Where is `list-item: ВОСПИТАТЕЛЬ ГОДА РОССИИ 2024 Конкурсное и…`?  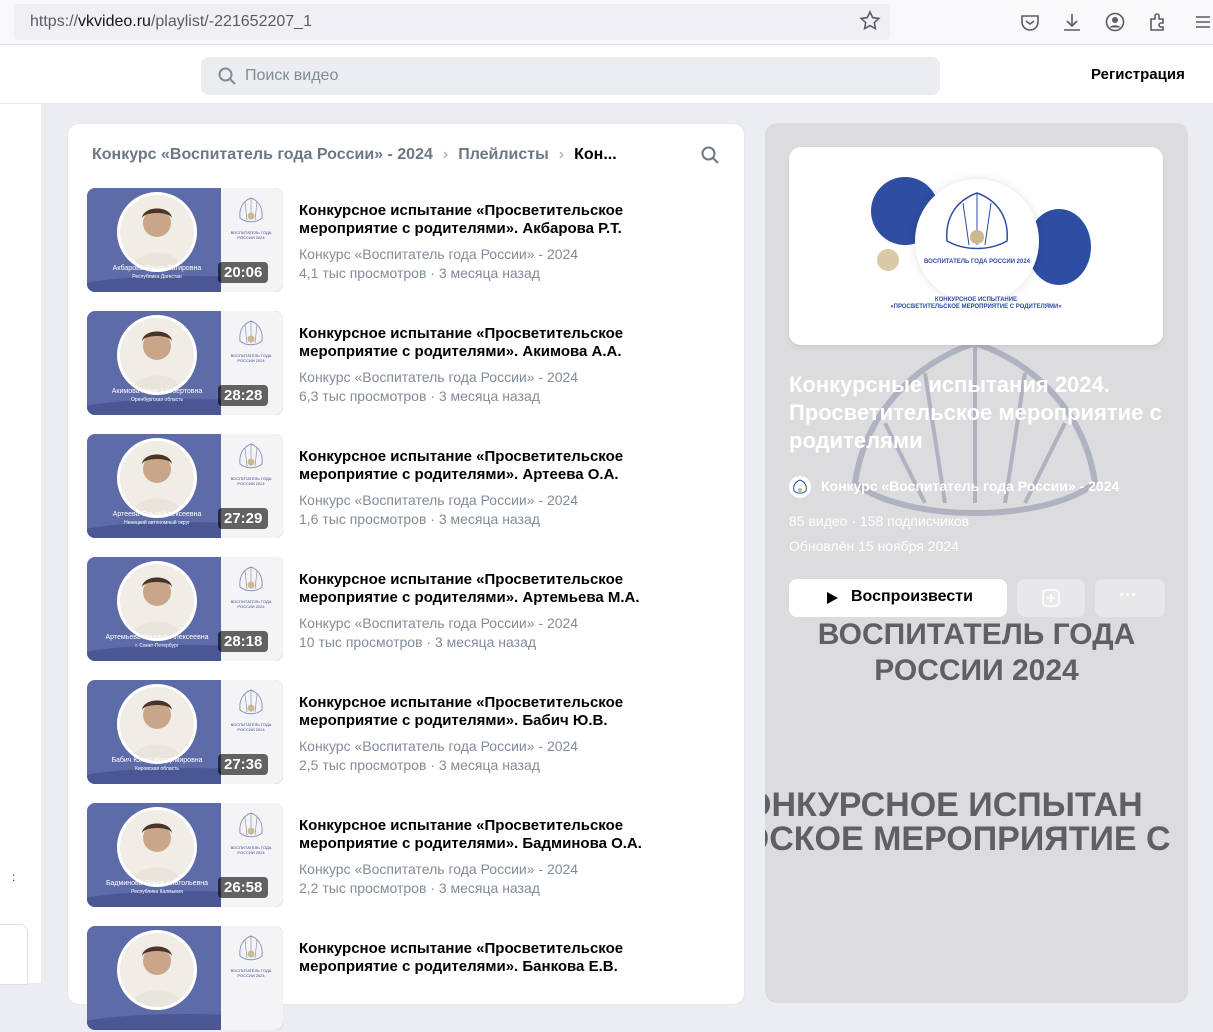 list-item: ВОСПИТАТЕЛЬ ГОДА РОССИИ 2024 Конкурсное и… is located at coordinates (407, 979).